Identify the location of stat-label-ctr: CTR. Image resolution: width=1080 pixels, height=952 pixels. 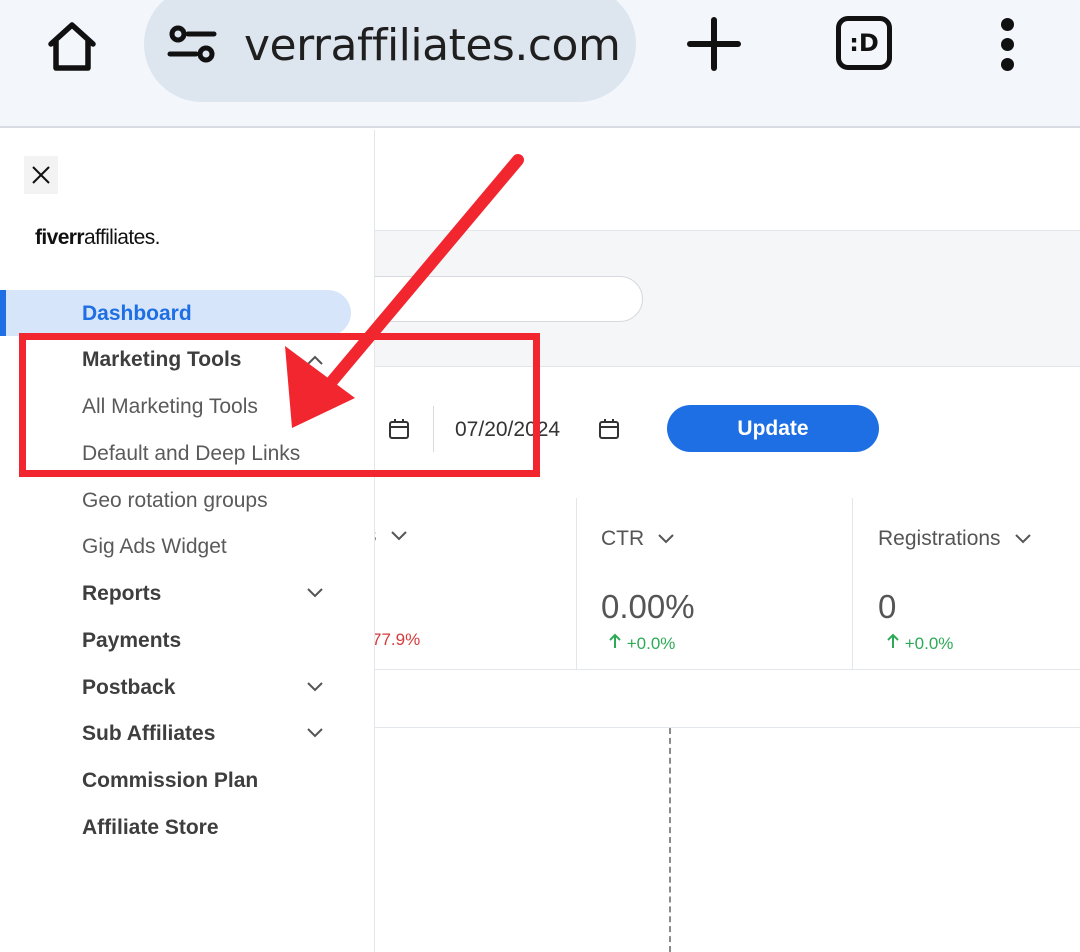
(637, 539).